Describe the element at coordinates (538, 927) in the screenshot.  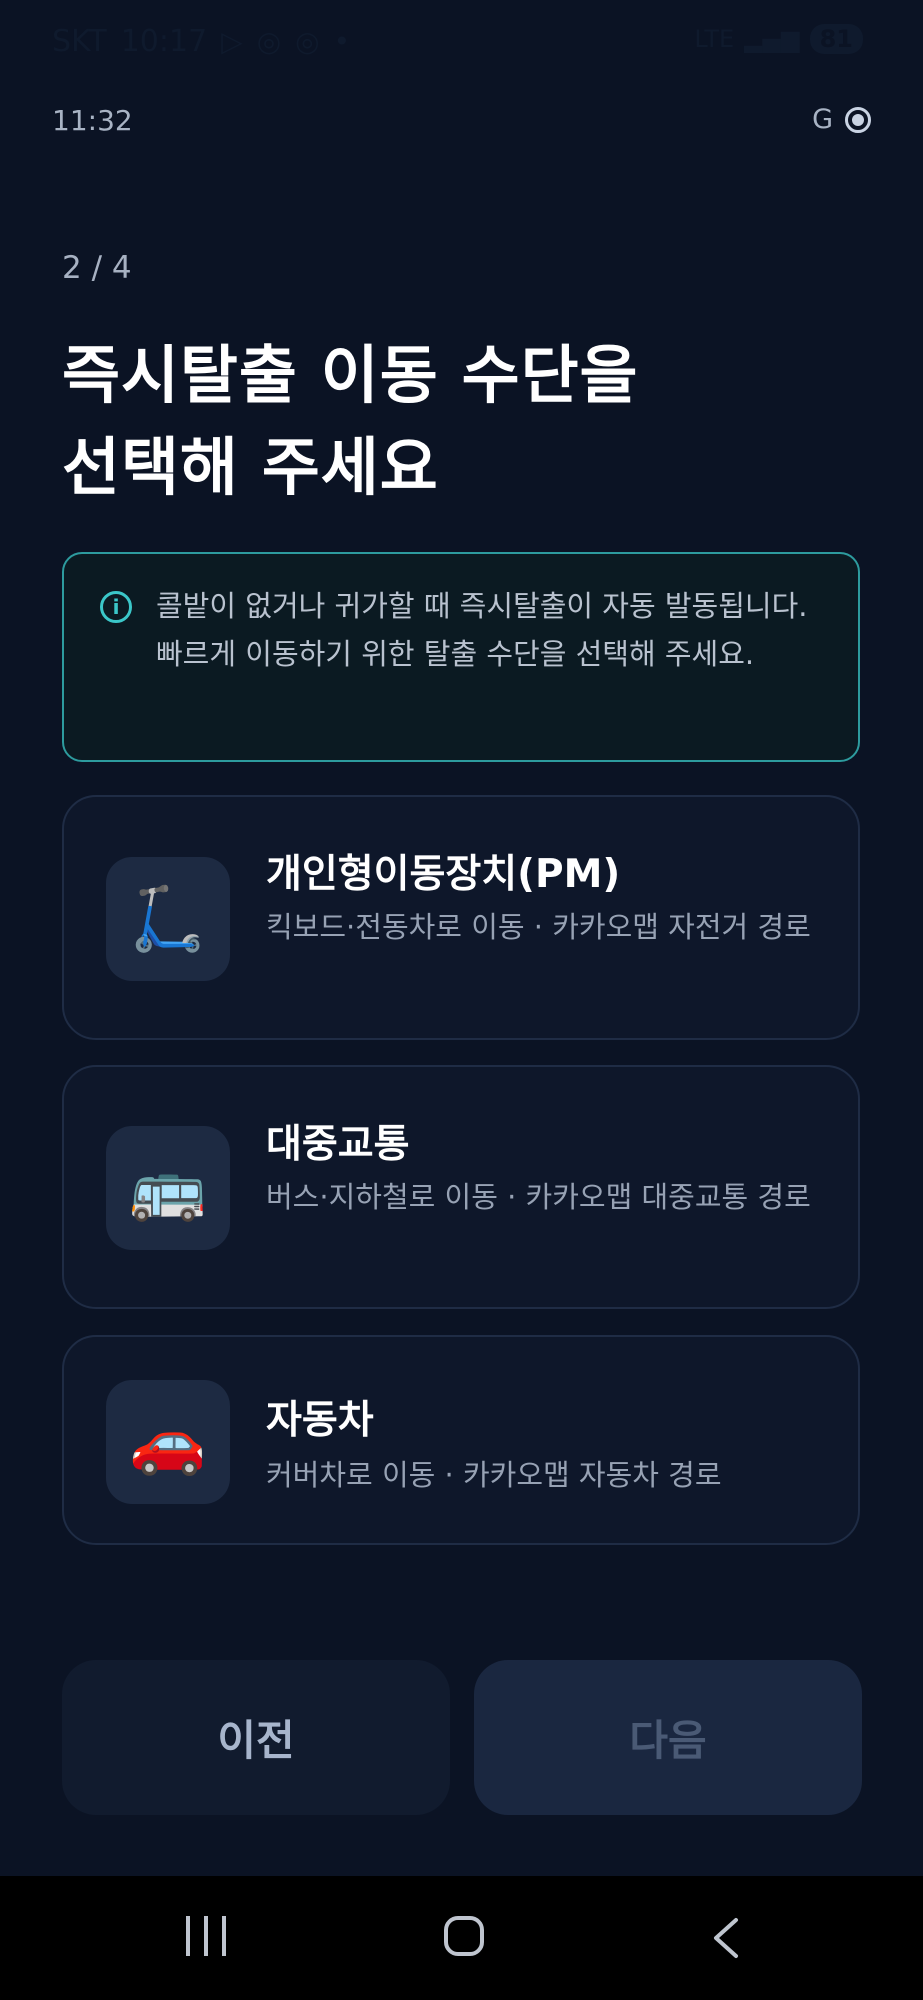
I see `option-description: 킥보드·전동차로 이동 · 카카오맵 자전거 경로` at that location.